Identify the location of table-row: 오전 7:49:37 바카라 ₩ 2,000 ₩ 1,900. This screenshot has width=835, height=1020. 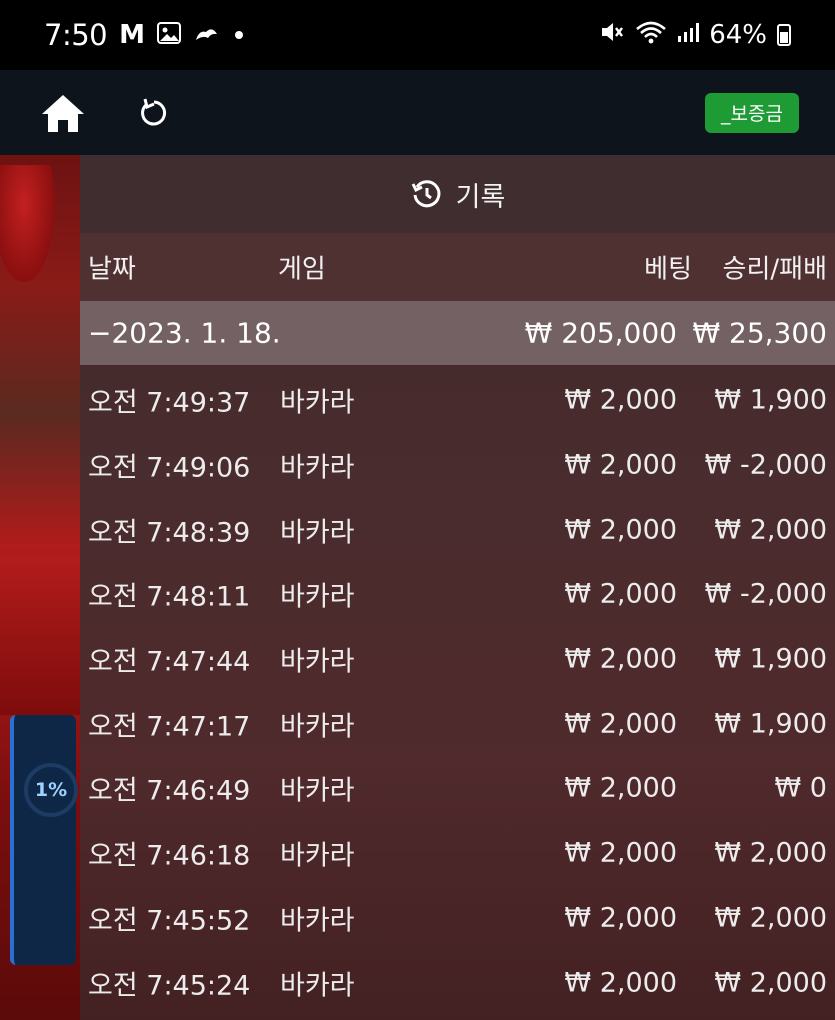
(457, 400).